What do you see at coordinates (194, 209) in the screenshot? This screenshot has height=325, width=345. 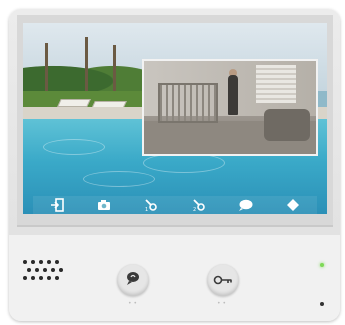 I see `svg-text: 2` at bounding box center [194, 209].